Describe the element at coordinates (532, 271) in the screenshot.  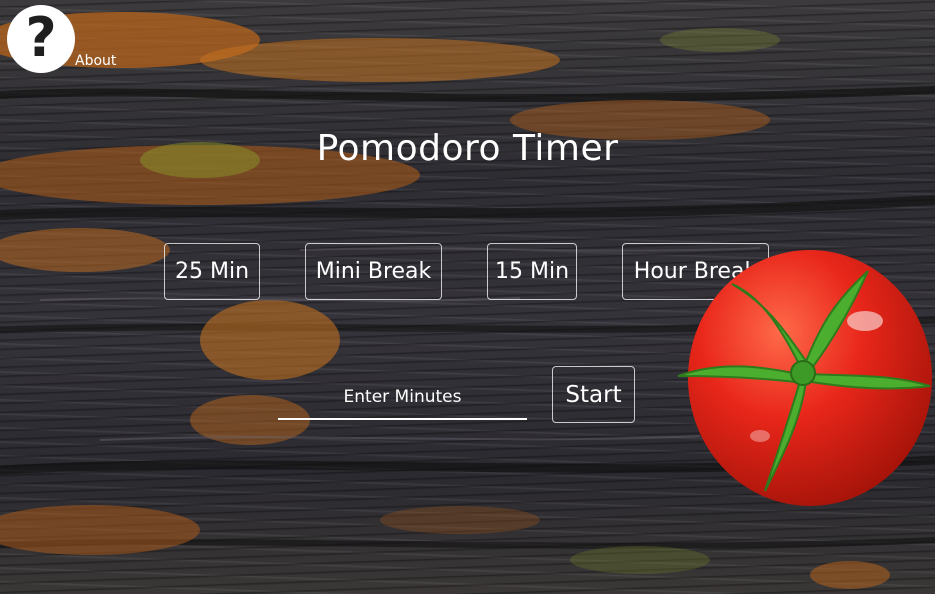
I see `preset-15-min-button: 15 Min` at that location.